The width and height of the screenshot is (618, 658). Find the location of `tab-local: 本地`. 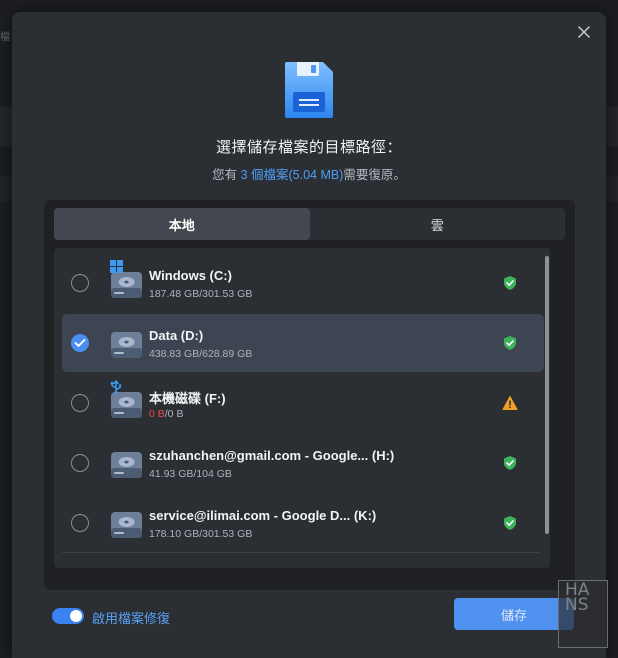

tab-local: 本地 is located at coordinates (182, 224).